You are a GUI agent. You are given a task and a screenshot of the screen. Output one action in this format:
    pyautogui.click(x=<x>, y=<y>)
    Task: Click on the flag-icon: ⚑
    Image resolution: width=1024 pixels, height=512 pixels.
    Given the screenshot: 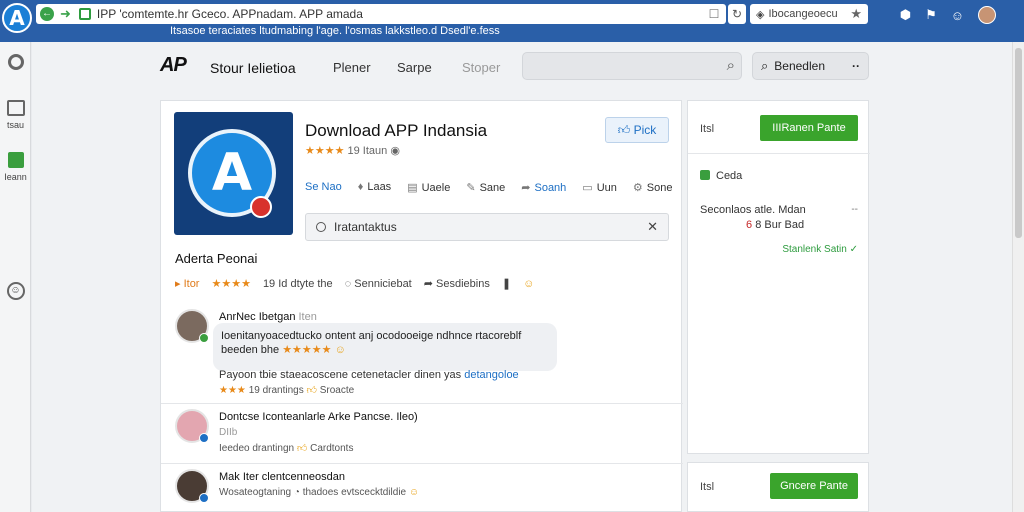 What is the action you would take?
    pyautogui.click(x=931, y=15)
    